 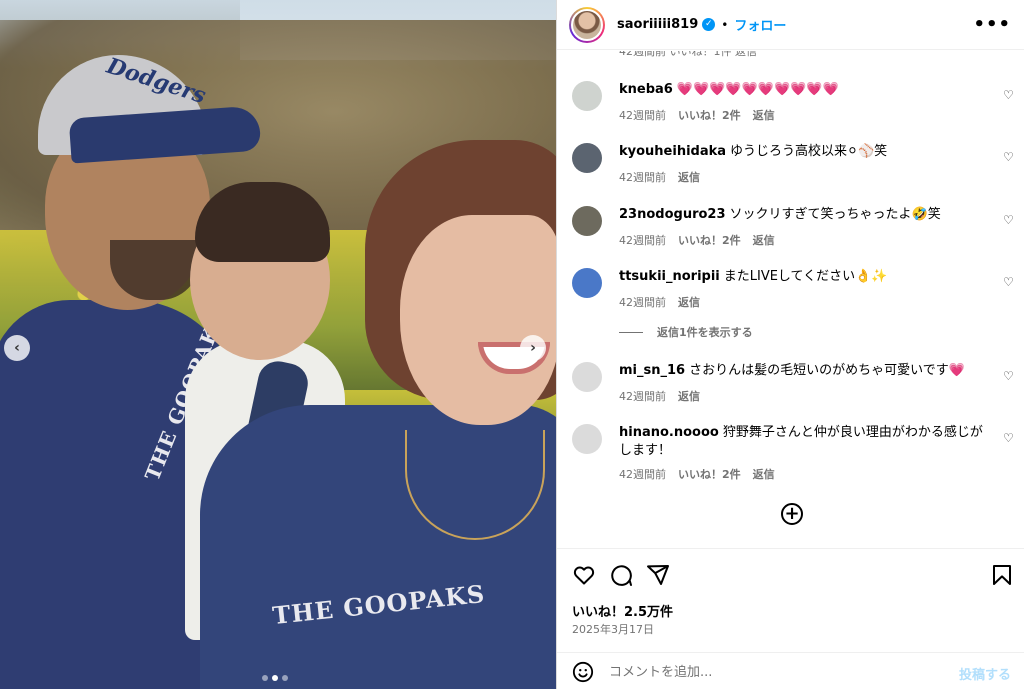 I want to click on more-options-icon: •••, so click(x=992, y=24).